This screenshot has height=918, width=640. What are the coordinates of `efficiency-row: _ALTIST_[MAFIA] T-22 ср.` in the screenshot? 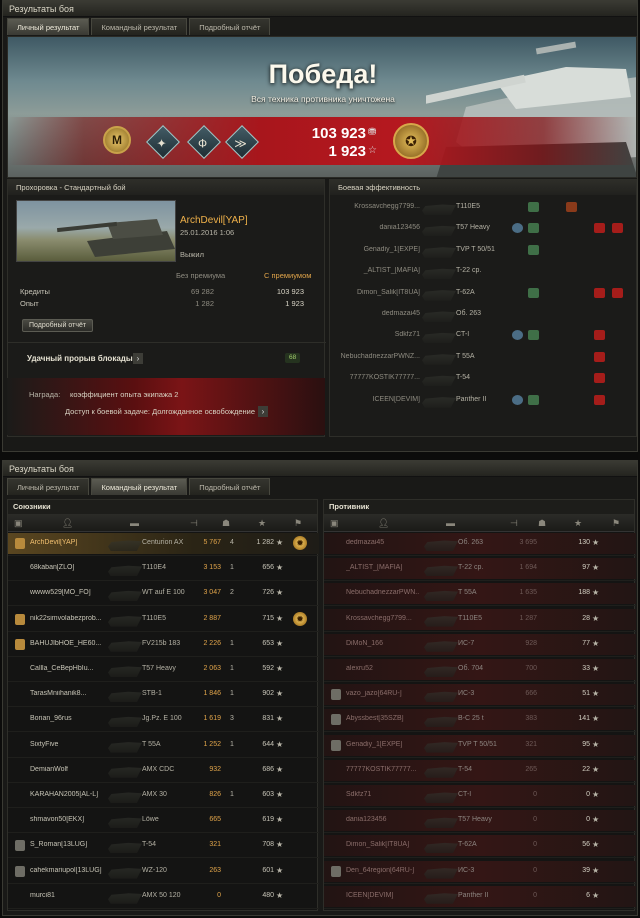 It's located at (484, 271).